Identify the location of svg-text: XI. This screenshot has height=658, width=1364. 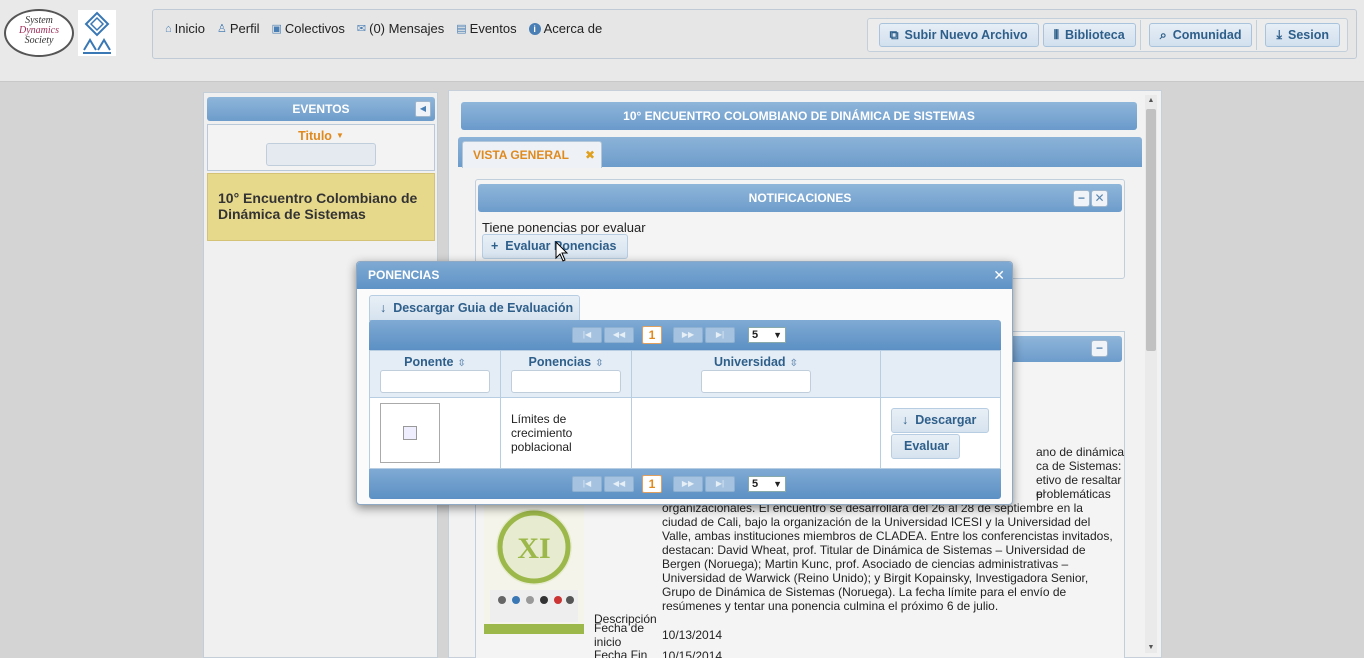
(533, 548).